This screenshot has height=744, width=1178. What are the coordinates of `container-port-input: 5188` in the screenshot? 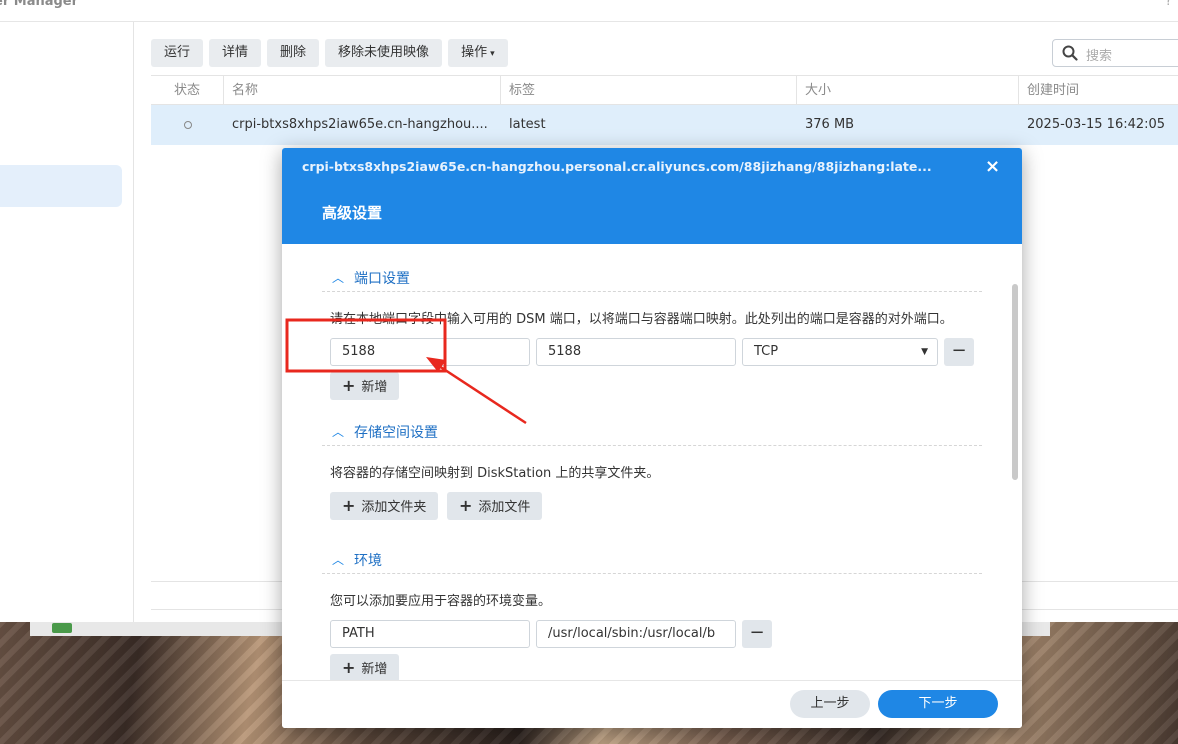 It's located at (636, 352).